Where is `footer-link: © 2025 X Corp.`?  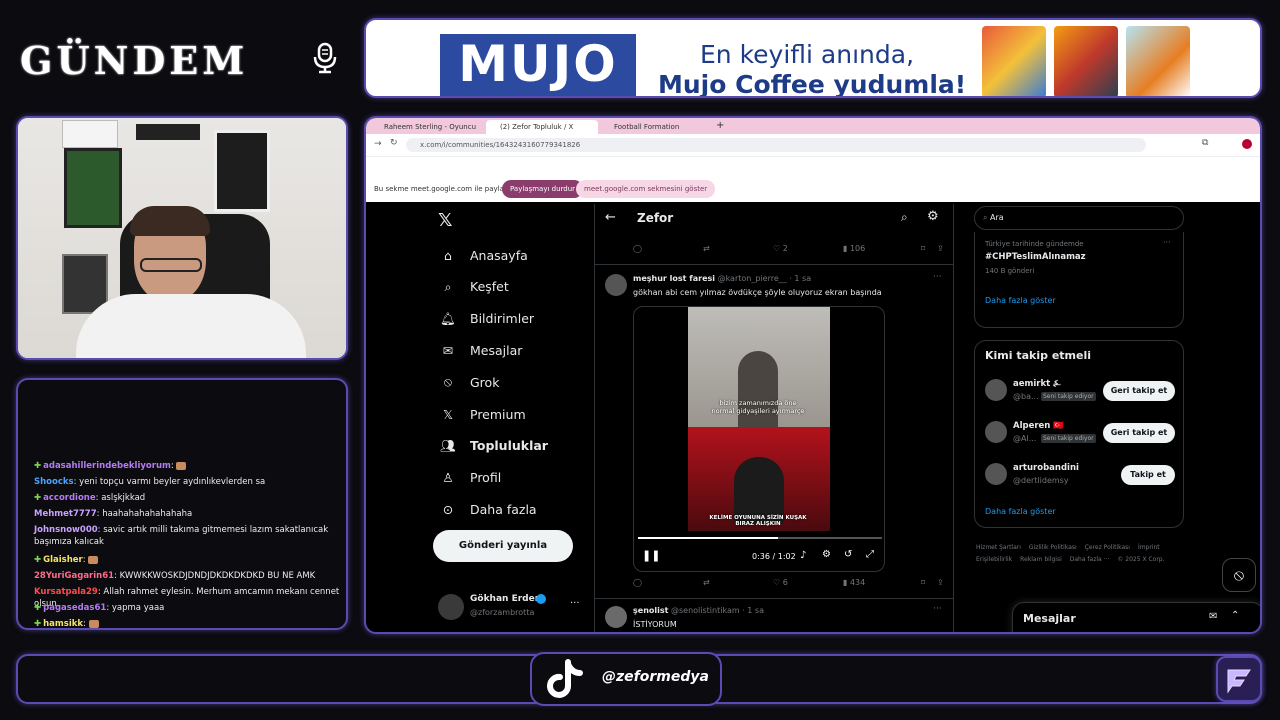 footer-link: © 2025 X Corp. is located at coordinates (1140, 560).